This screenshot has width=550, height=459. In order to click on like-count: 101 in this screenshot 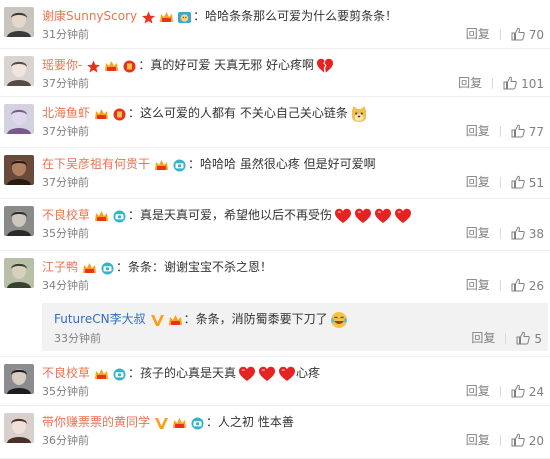, I will do `click(532, 83)`.